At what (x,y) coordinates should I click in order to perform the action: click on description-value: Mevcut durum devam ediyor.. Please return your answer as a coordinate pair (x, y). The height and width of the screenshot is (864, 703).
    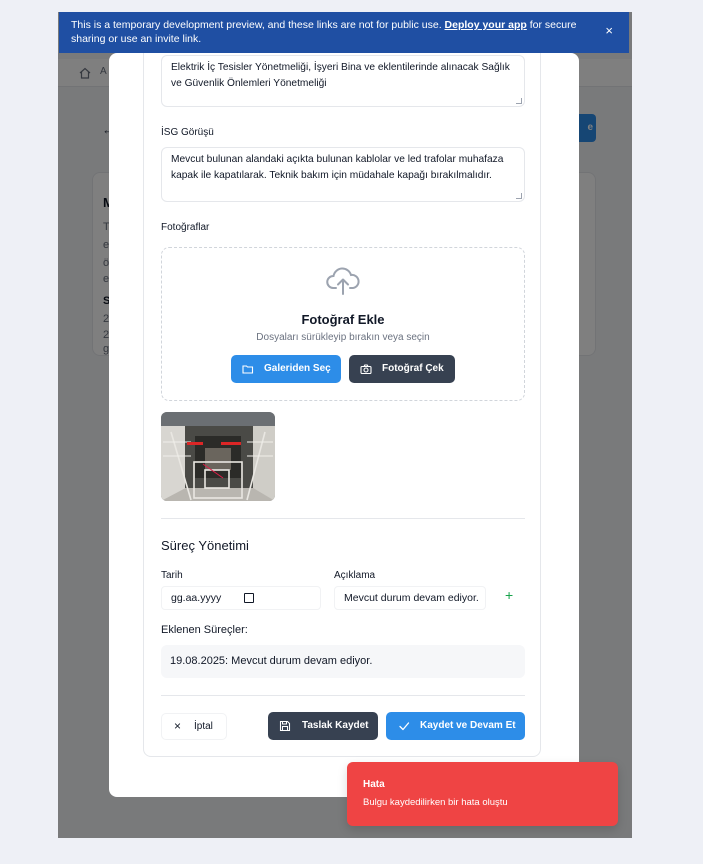
    Looking at the image, I should click on (411, 598).